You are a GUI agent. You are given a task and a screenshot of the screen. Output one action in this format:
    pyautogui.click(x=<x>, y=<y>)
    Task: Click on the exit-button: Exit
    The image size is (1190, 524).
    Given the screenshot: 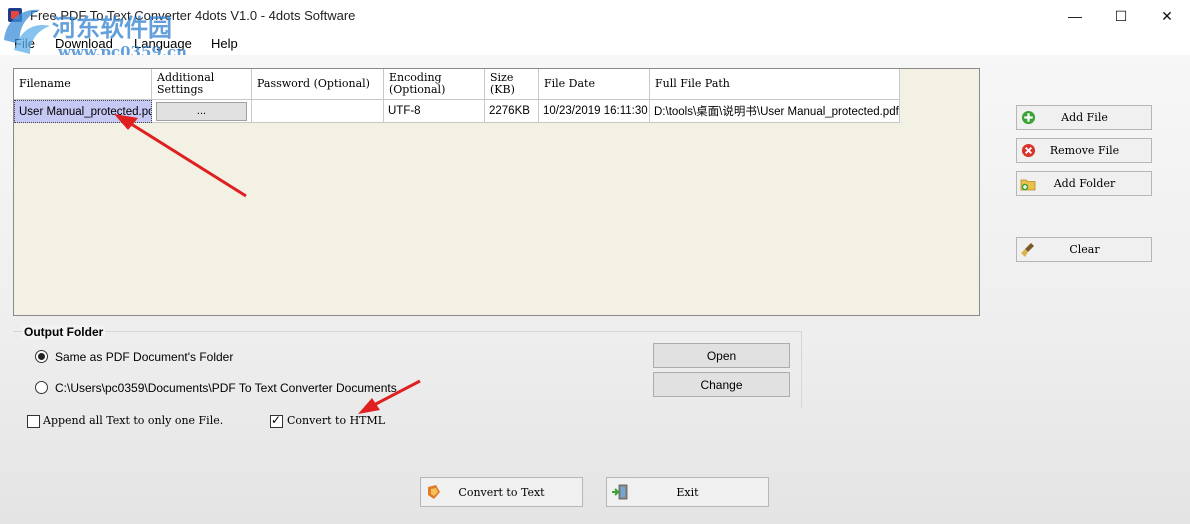 What is the action you would take?
    pyautogui.click(x=687, y=492)
    